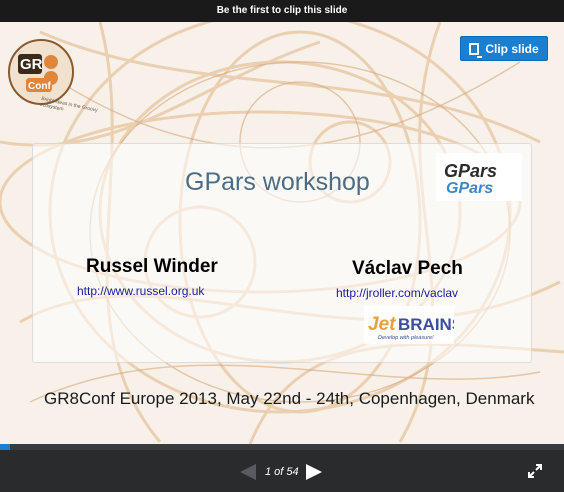 This screenshot has width=564, height=492. I want to click on slide-title: GPars workshop, so click(277, 182).